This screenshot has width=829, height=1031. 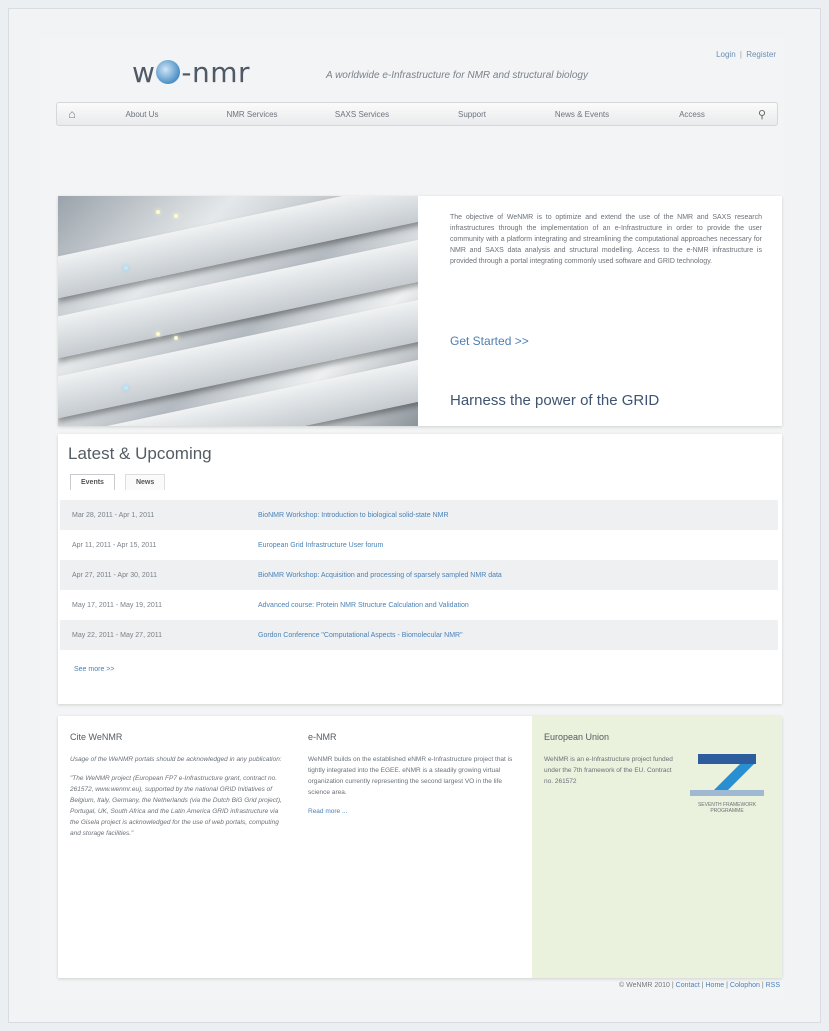 What do you see at coordinates (472, 114) in the screenshot?
I see `nav-support: Support` at bounding box center [472, 114].